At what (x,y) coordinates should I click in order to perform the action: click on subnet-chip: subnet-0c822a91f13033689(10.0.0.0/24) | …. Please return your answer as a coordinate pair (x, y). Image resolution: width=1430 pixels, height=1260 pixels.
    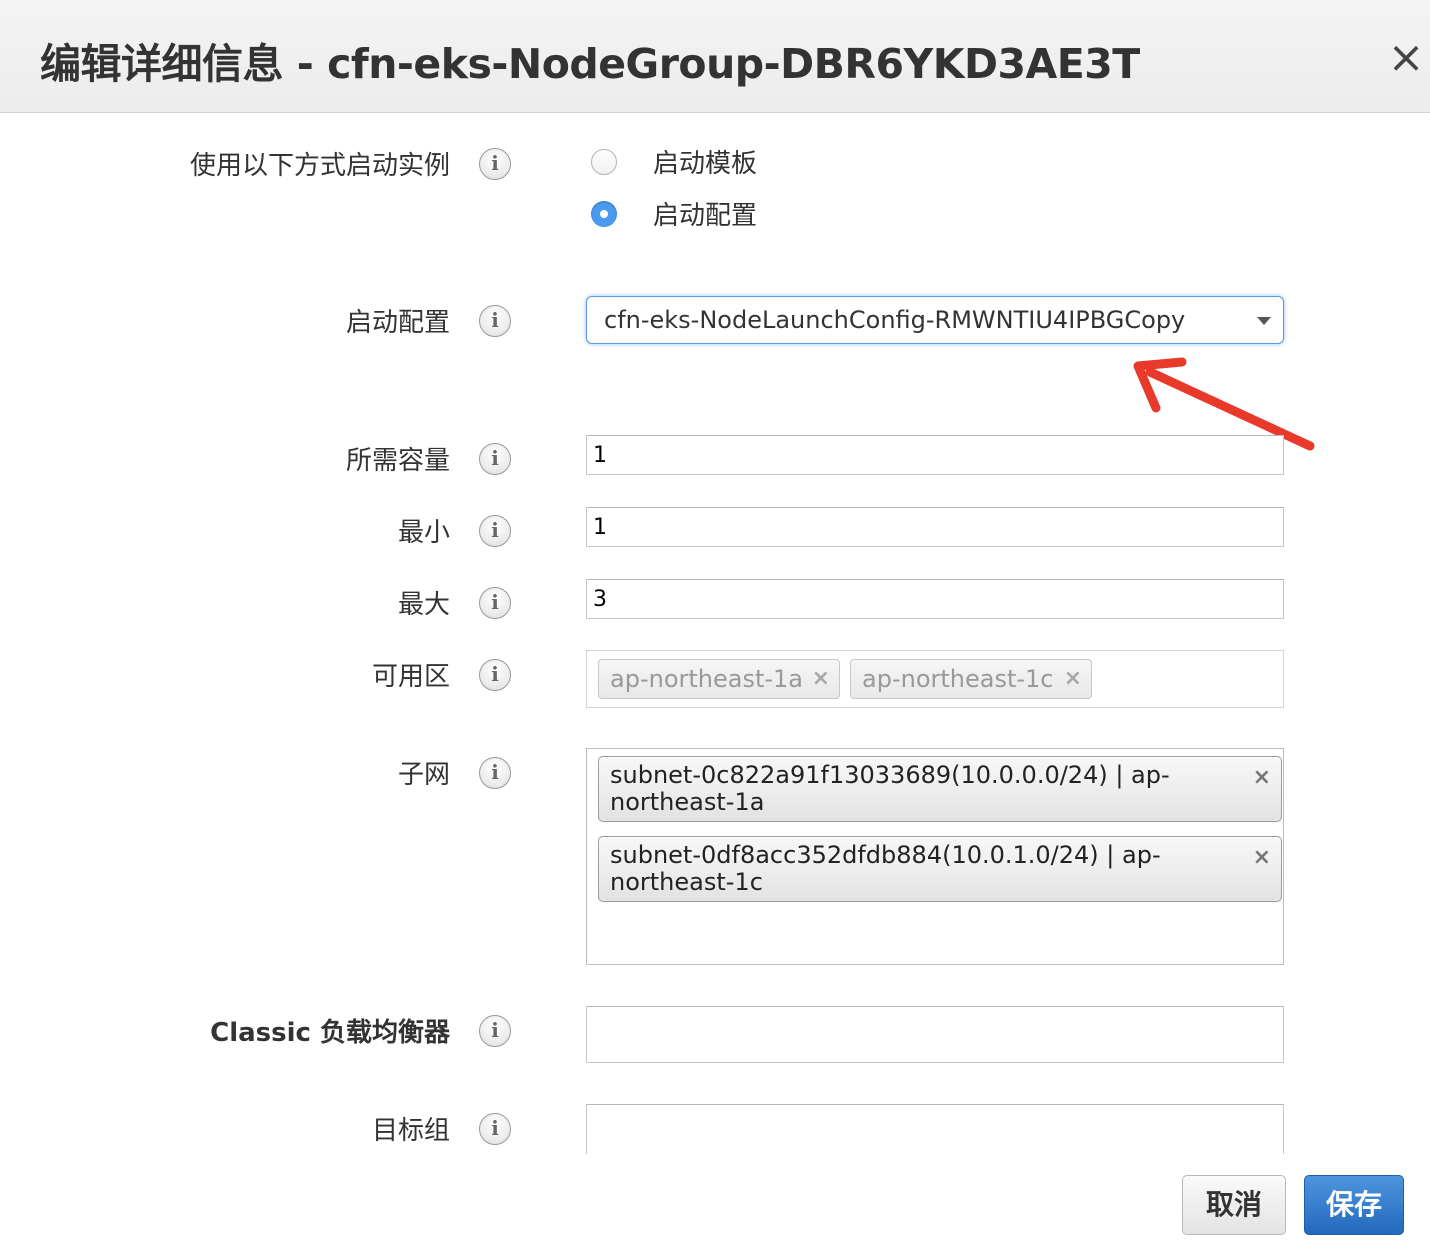
    Looking at the image, I should click on (940, 789).